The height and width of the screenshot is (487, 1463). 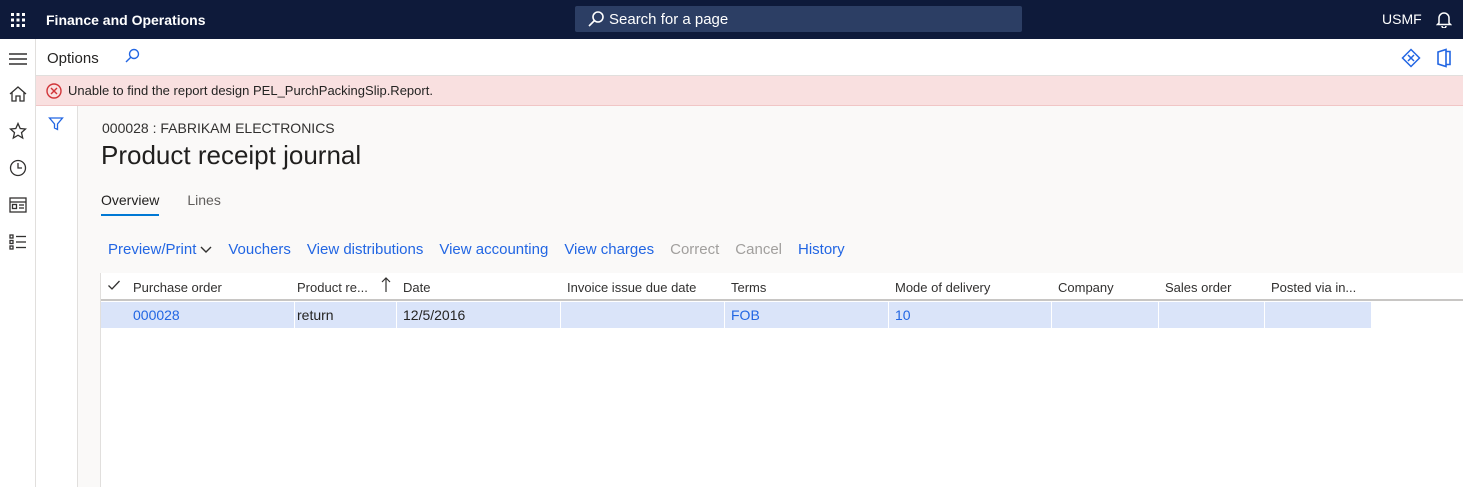 I want to click on power-apps-icon, so click(x=1411, y=60).